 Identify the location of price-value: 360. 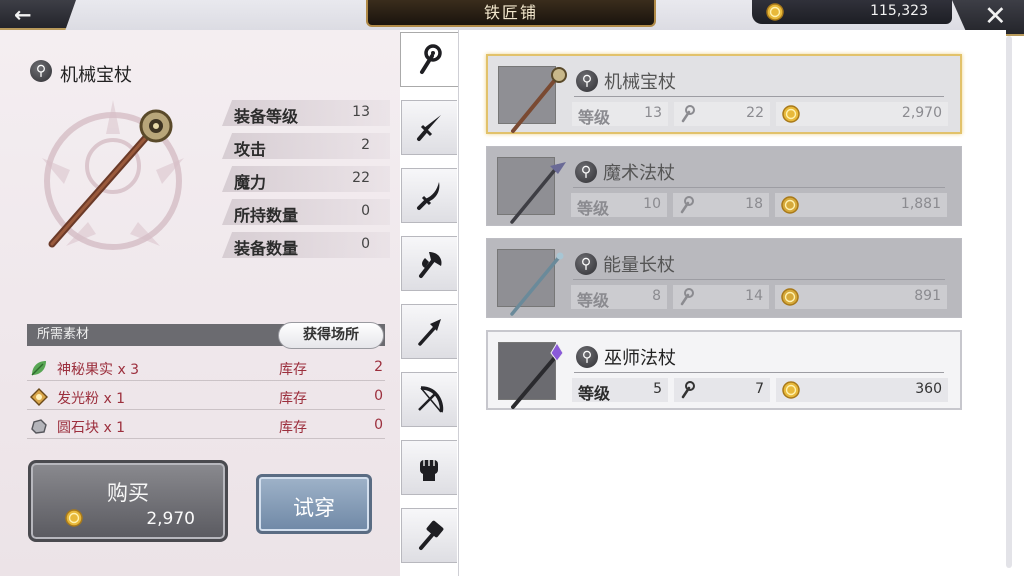
(928, 389).